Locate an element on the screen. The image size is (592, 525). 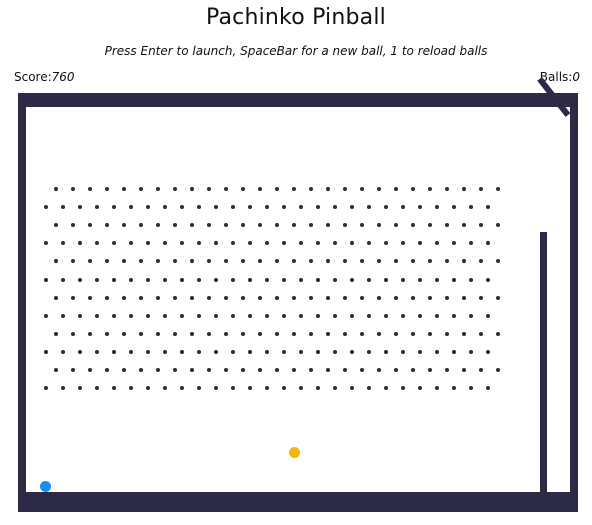
launch-lane-wall is located at coordinates (543, 362).